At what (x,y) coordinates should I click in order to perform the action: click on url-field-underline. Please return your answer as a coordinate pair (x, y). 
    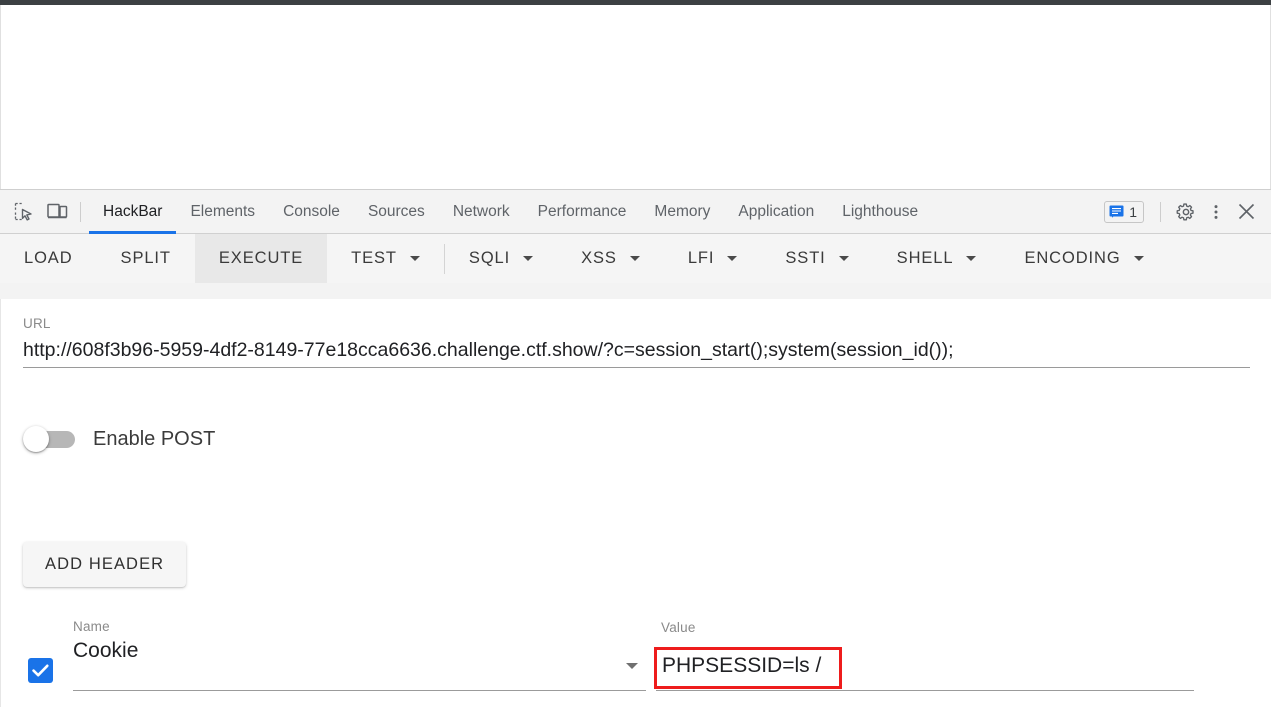
    Looking at the image, I should click on (636, 367).